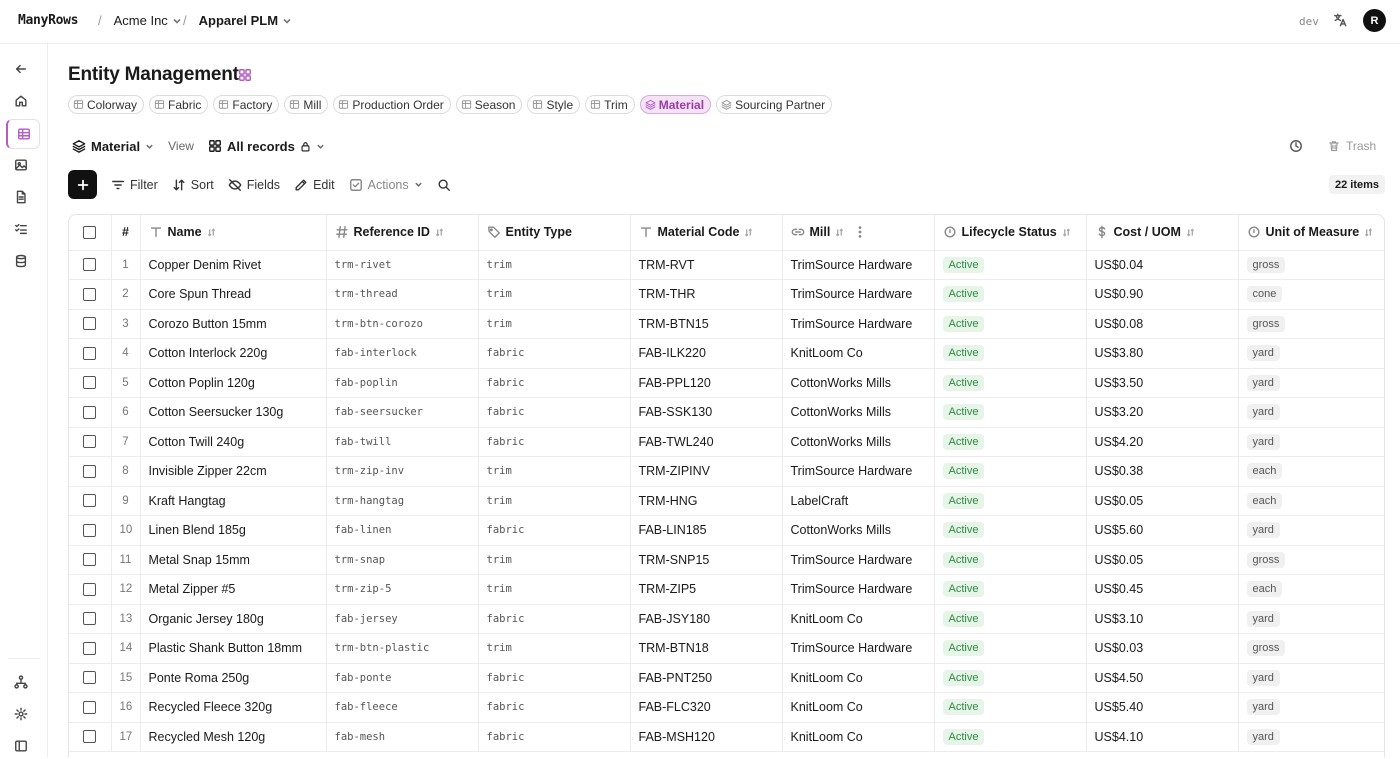 The height and width of the screenshot is (759, 1400). I want to click on add-record-button, so click(82, 184).